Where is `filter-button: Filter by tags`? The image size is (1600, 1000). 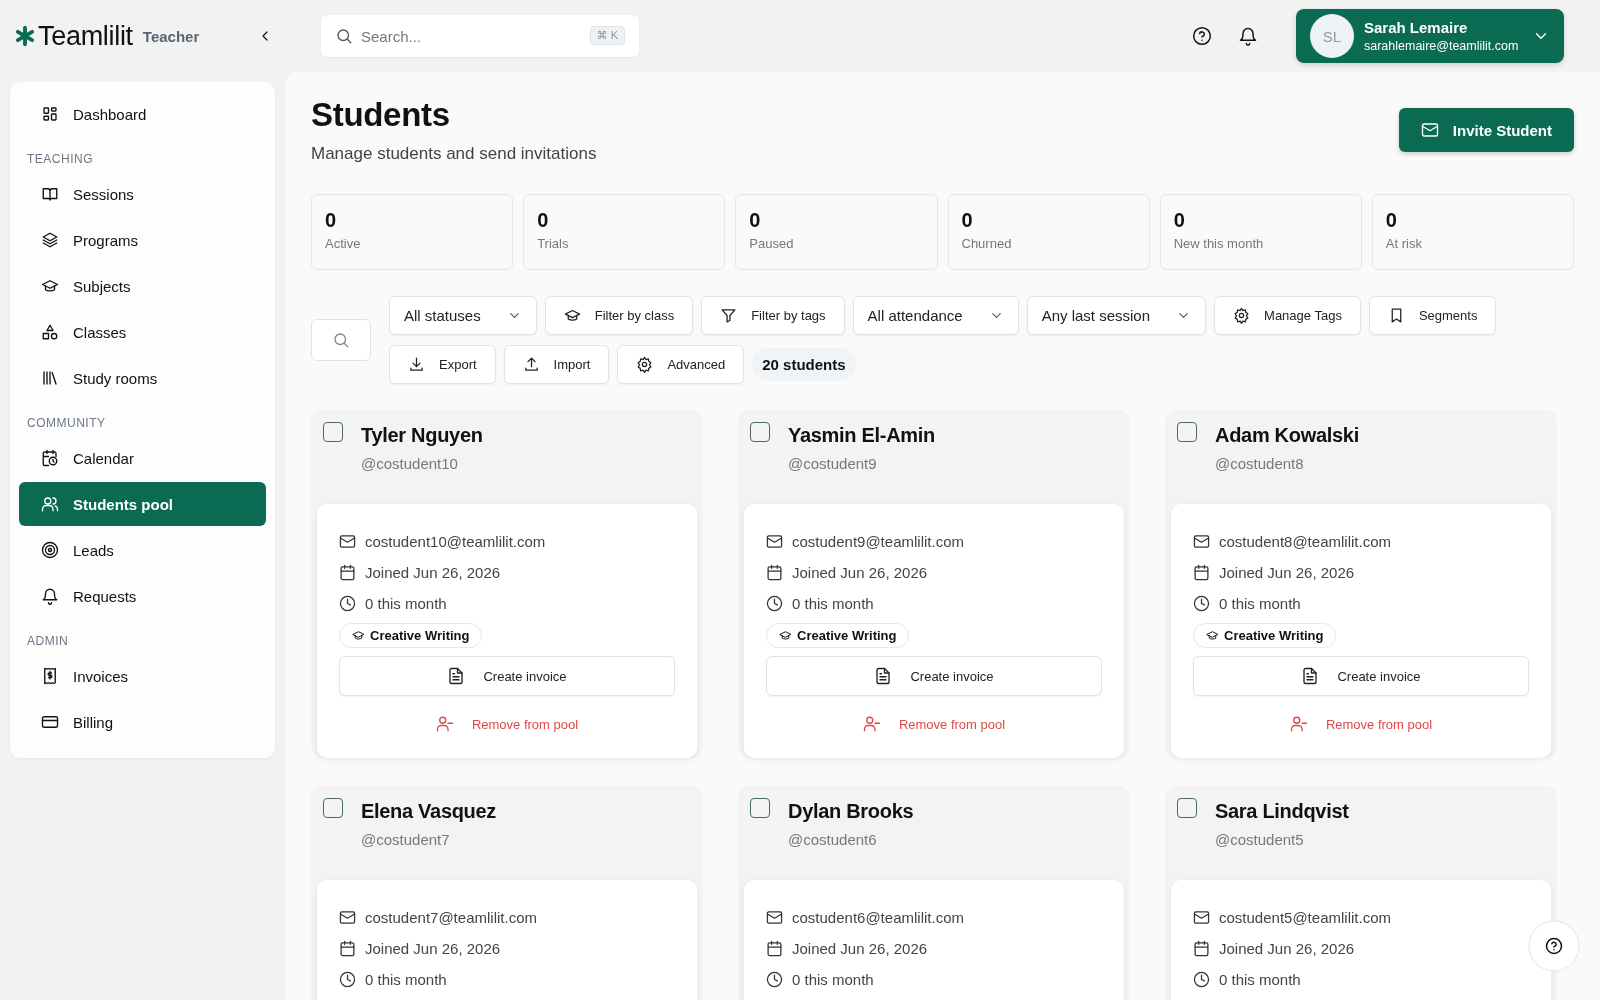 filter-button: Filter by tags is located at coordinates (773, 315).